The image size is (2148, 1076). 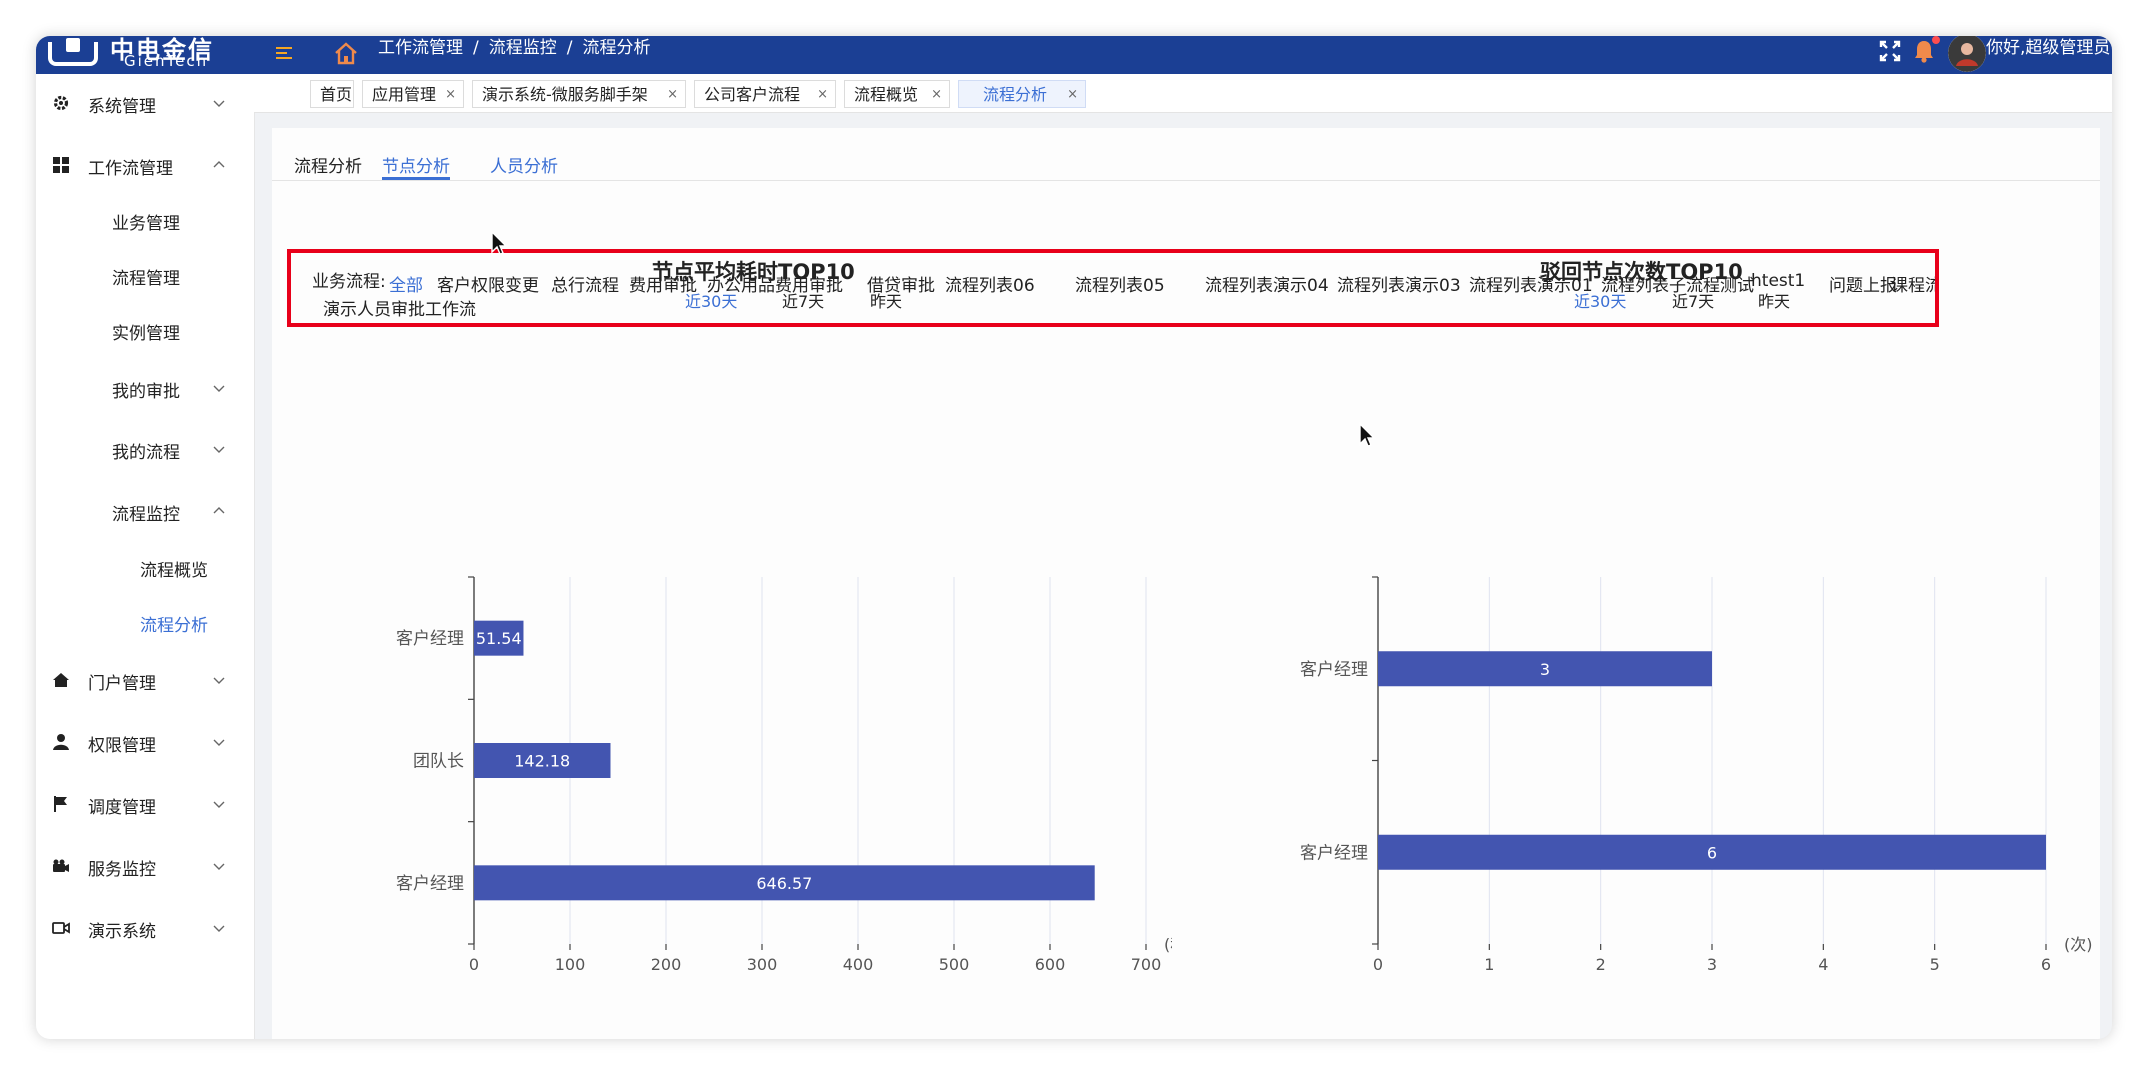 What do you see at coordinates (145, 220) in the screenshot?
I see `sidebar-item-business: 业务管理` at bounding box center [145, 220].